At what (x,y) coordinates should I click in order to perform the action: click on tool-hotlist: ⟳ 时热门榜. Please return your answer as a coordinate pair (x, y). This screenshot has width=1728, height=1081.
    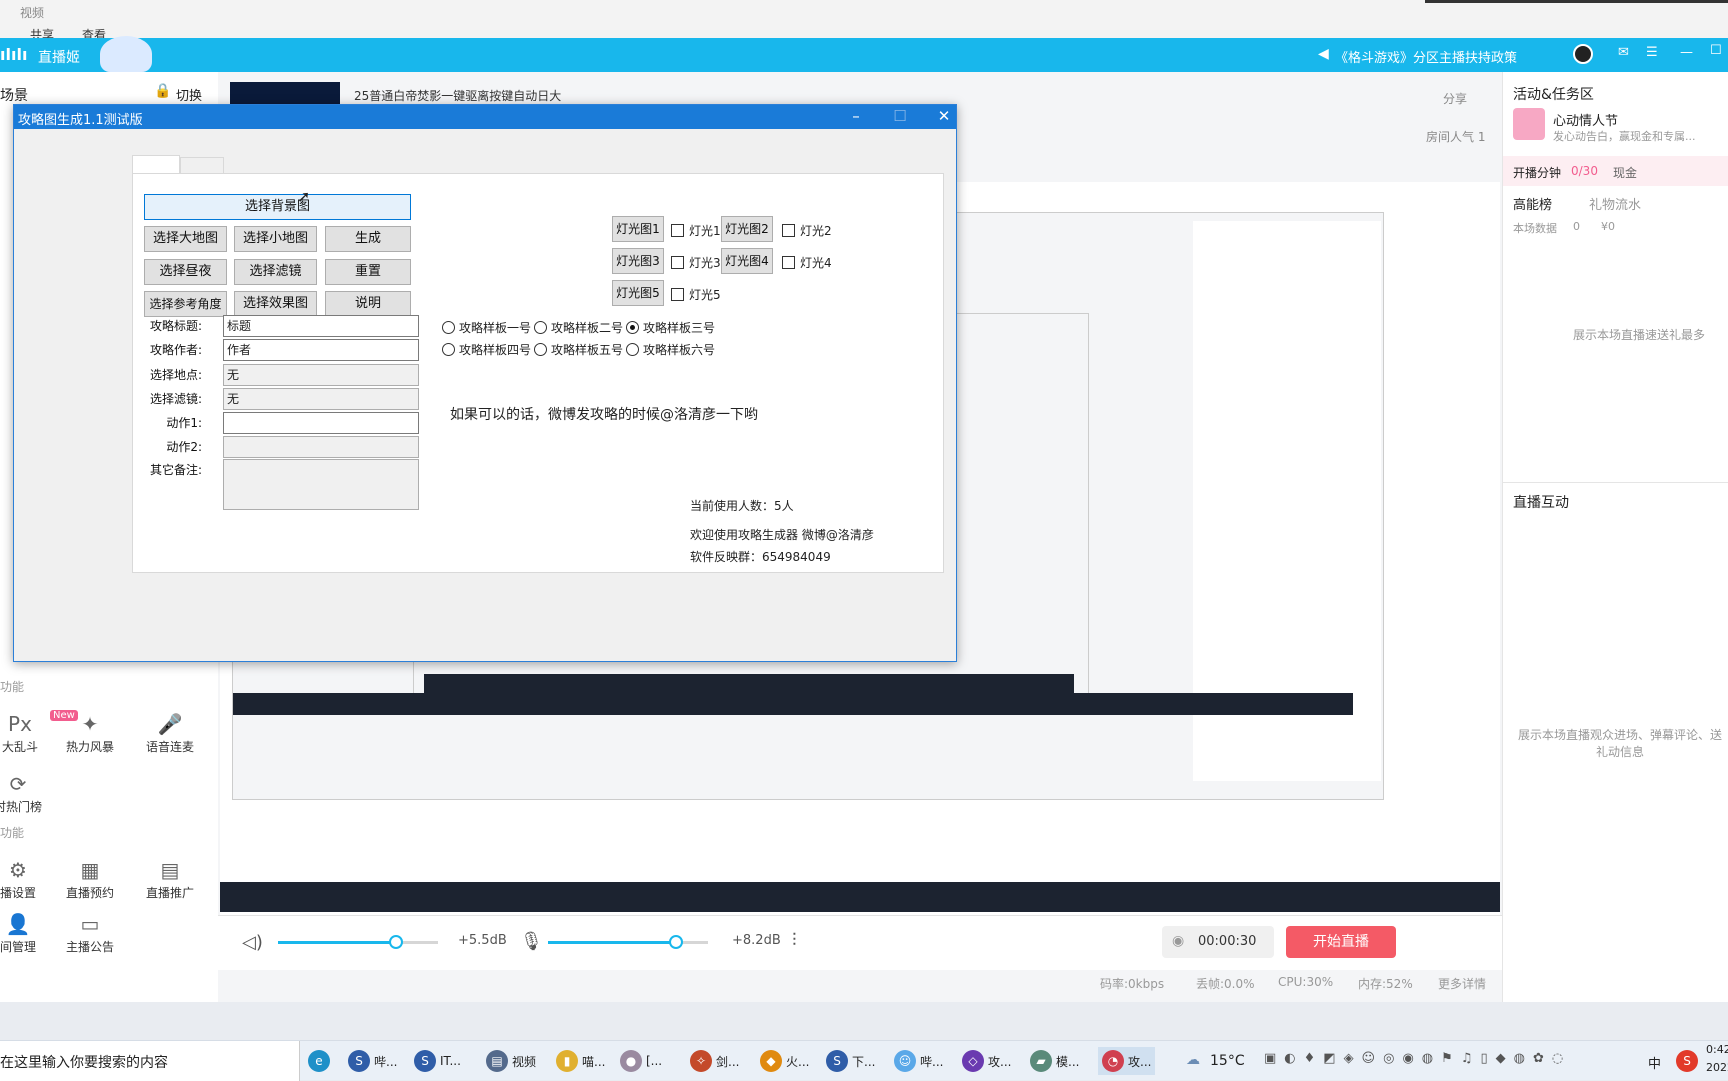
    Looking at the image, I should click on (29, 793).